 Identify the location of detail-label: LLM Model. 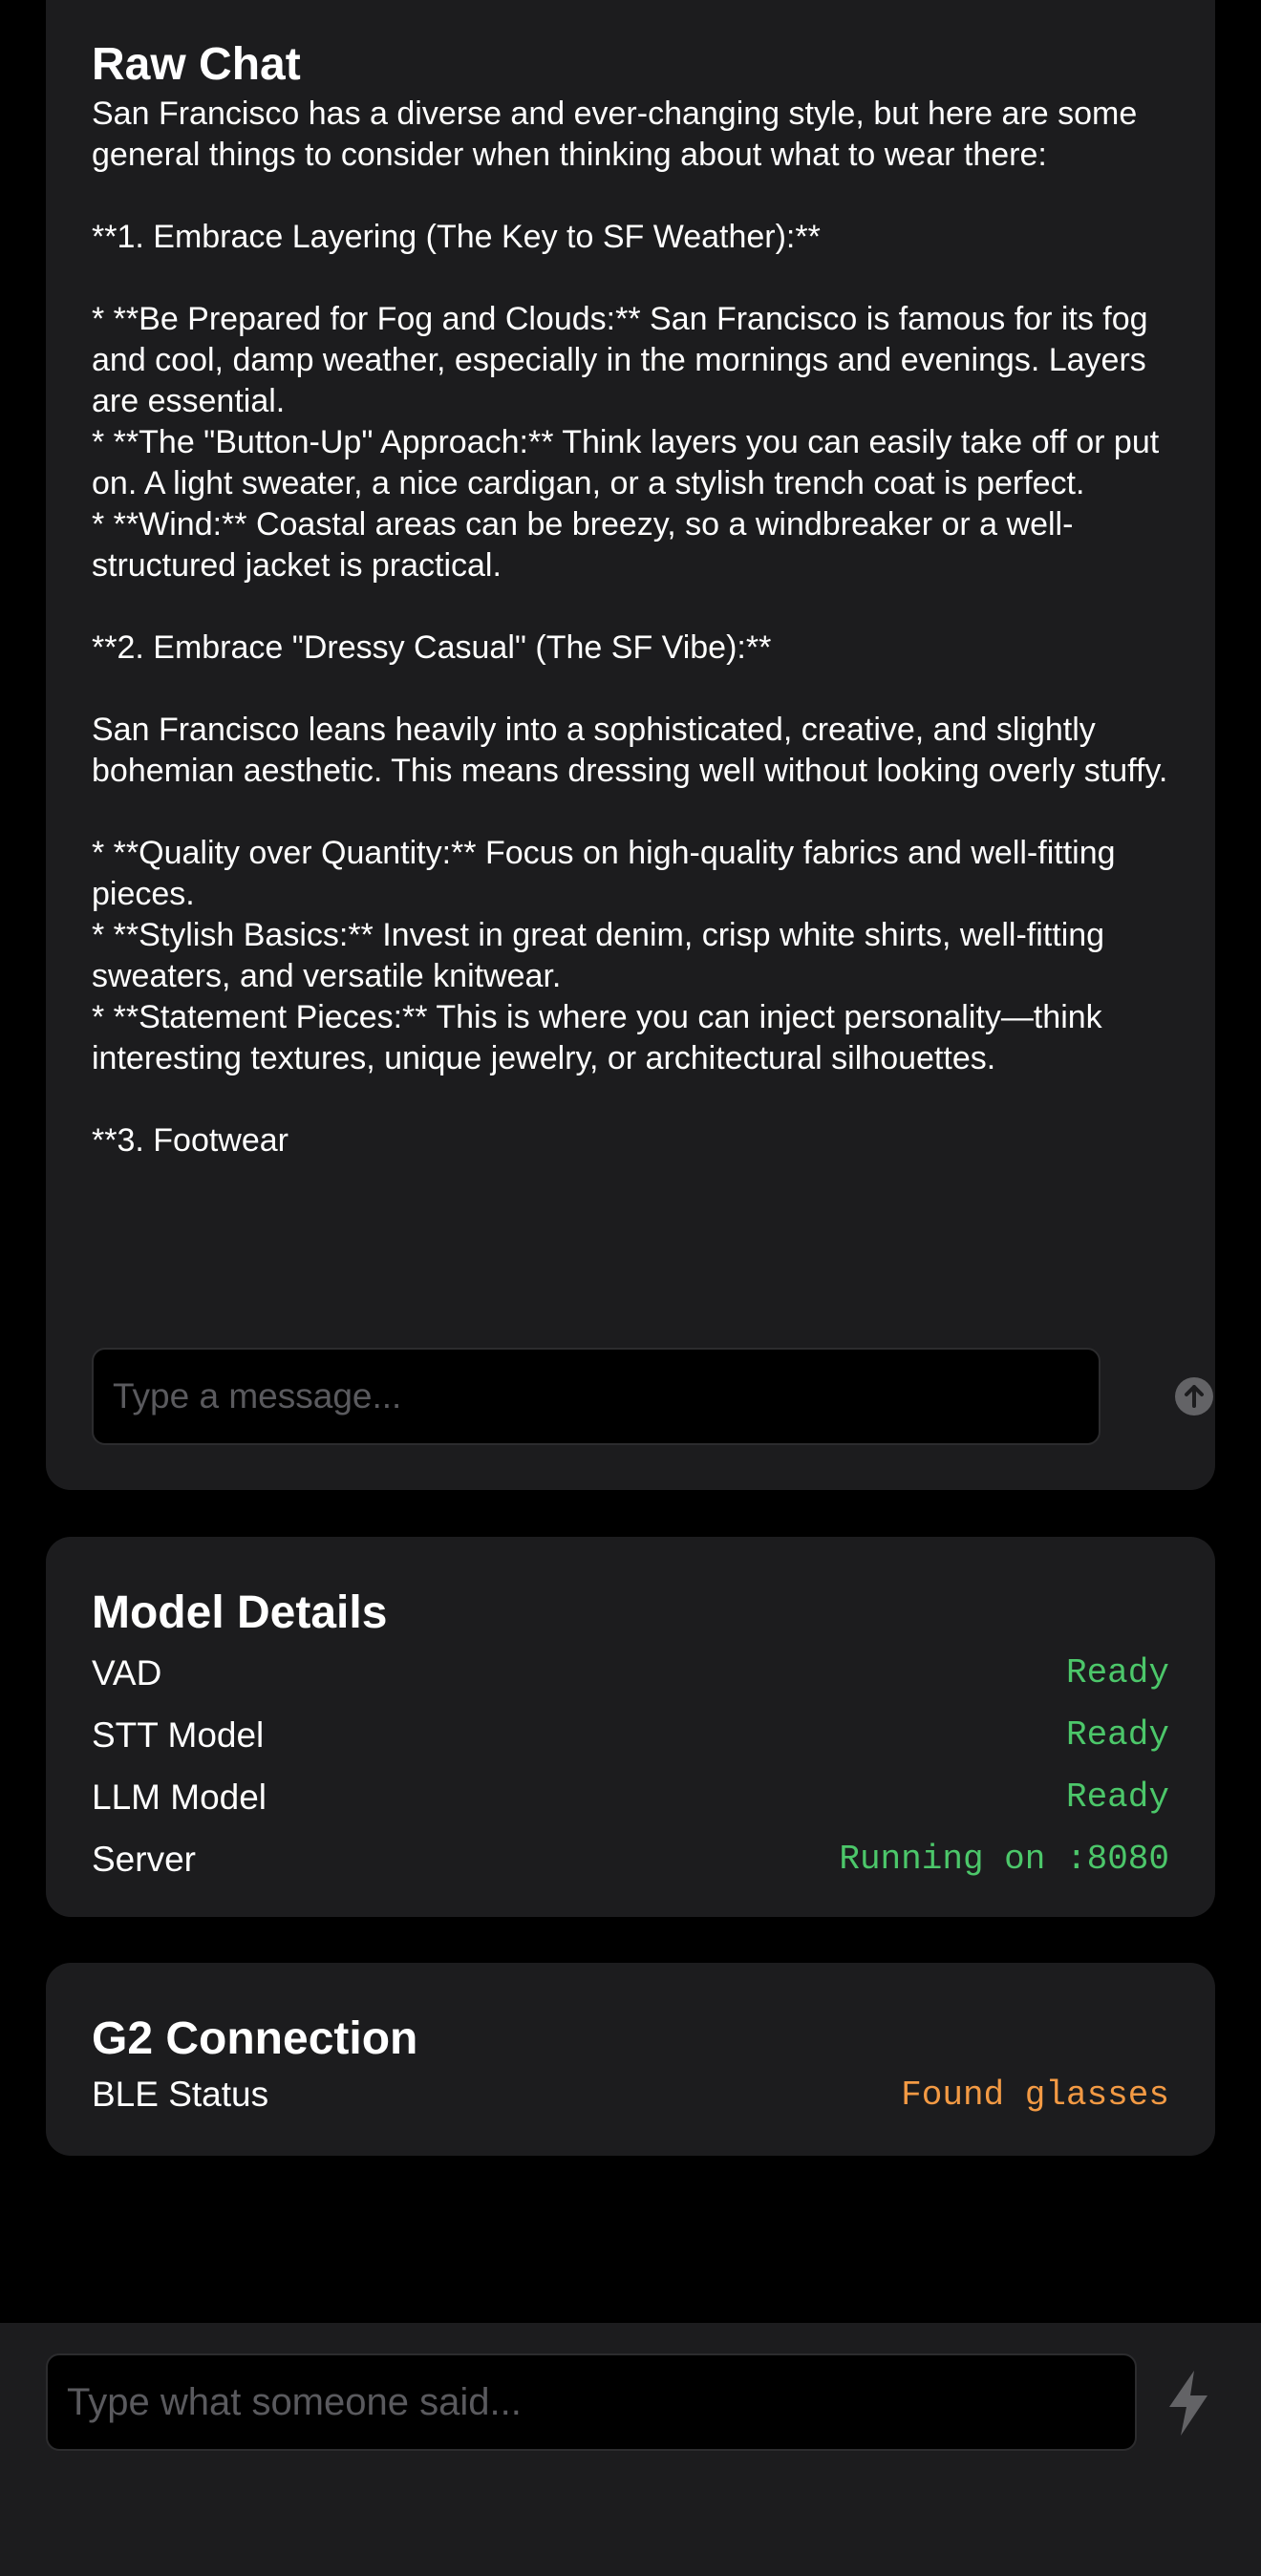
(179, 1797).